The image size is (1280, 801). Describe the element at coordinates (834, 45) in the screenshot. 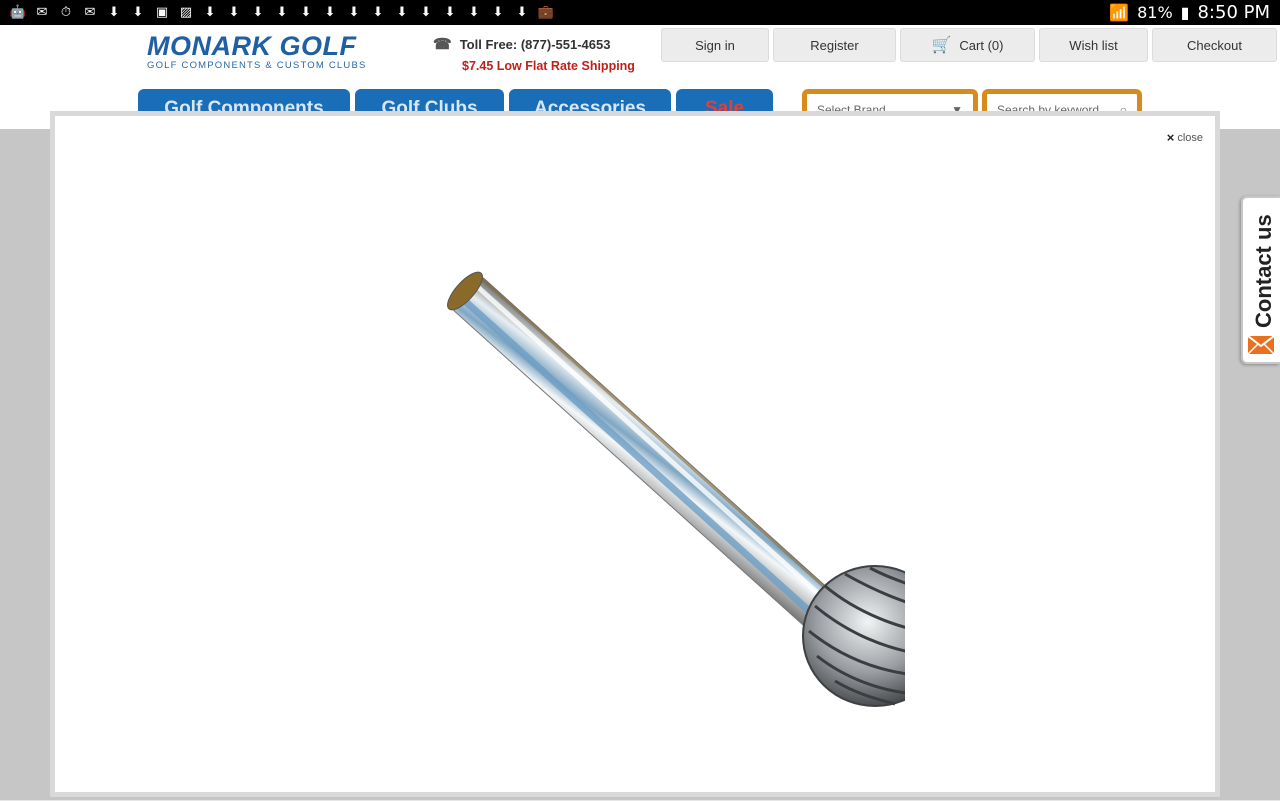

I see `register-button: Register` at that location.